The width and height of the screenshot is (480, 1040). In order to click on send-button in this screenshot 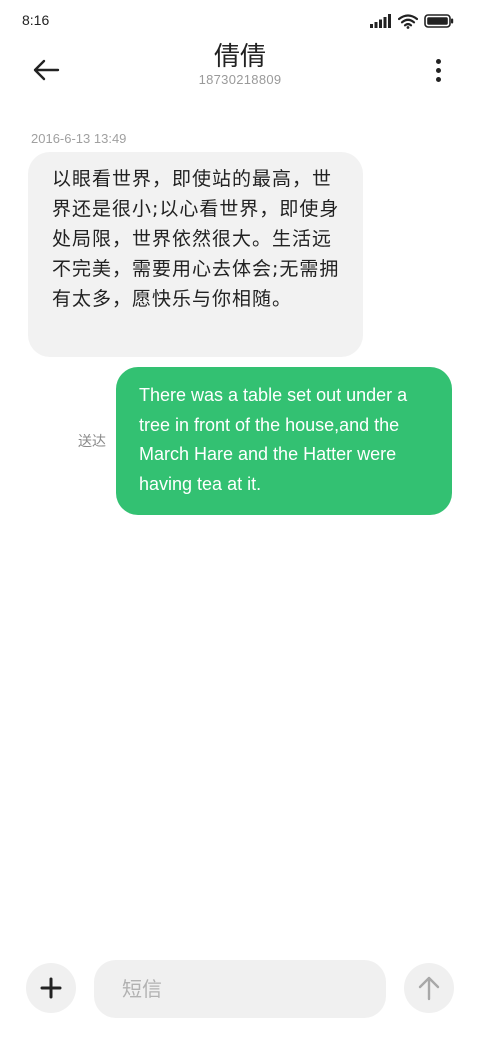, I will do `click(429, 988)`.